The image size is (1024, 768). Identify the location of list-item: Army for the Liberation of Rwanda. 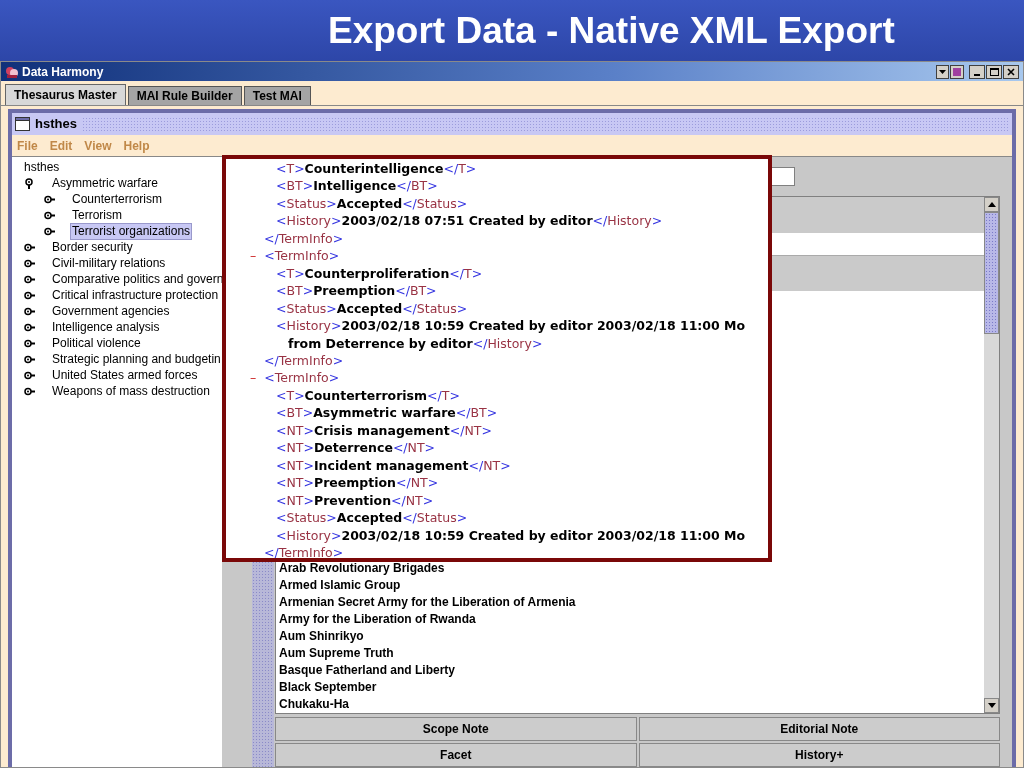
(377, 619).